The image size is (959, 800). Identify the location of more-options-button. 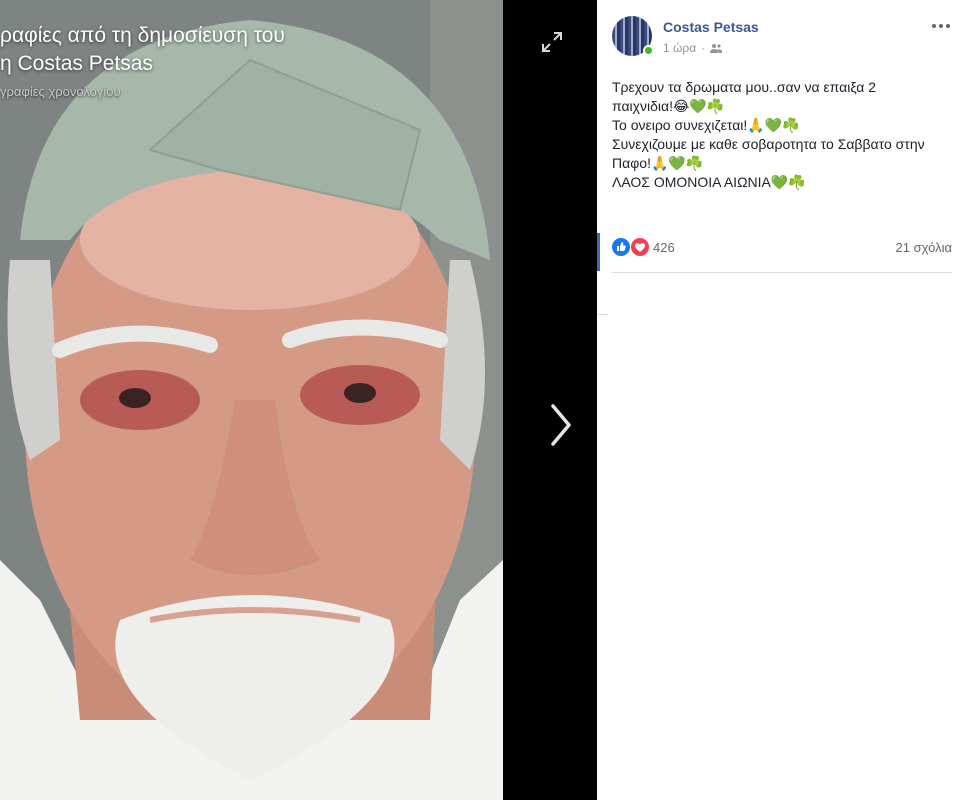
(941, 26).